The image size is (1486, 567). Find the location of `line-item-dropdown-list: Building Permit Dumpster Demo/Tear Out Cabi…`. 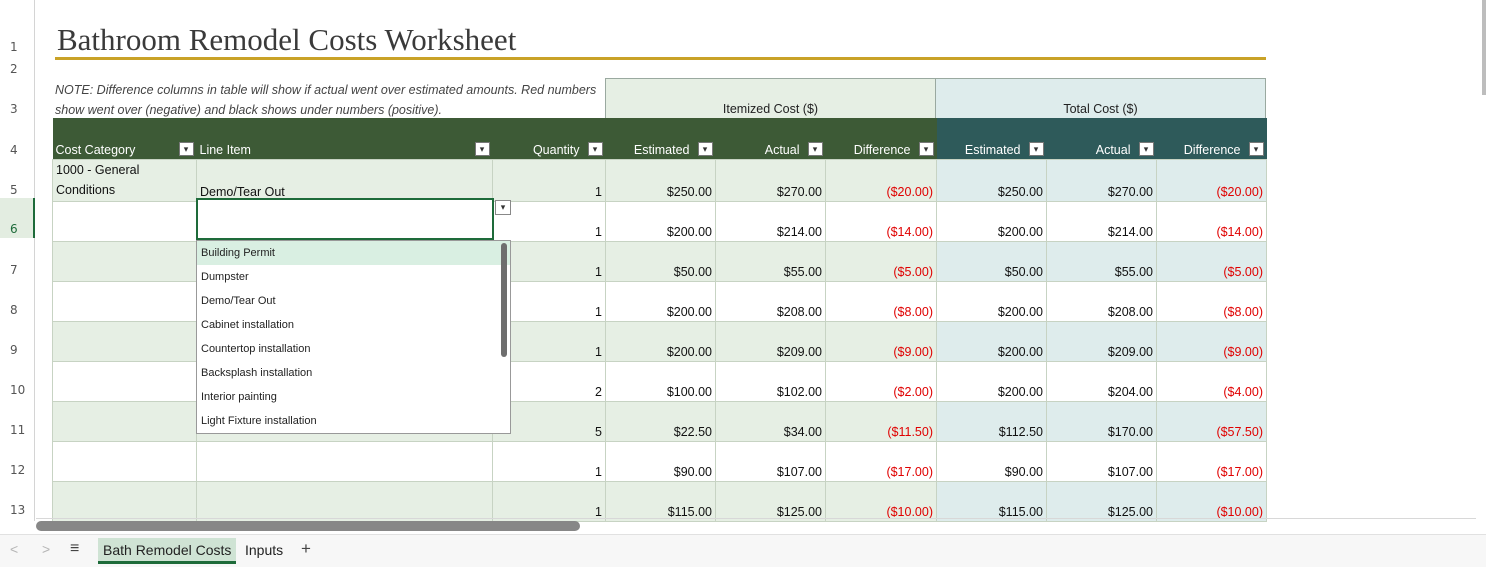

line-item-dropdown-list: Building Permit Dumpster Demo/Tear Out Cabi… is located at coordinates (353, 337).